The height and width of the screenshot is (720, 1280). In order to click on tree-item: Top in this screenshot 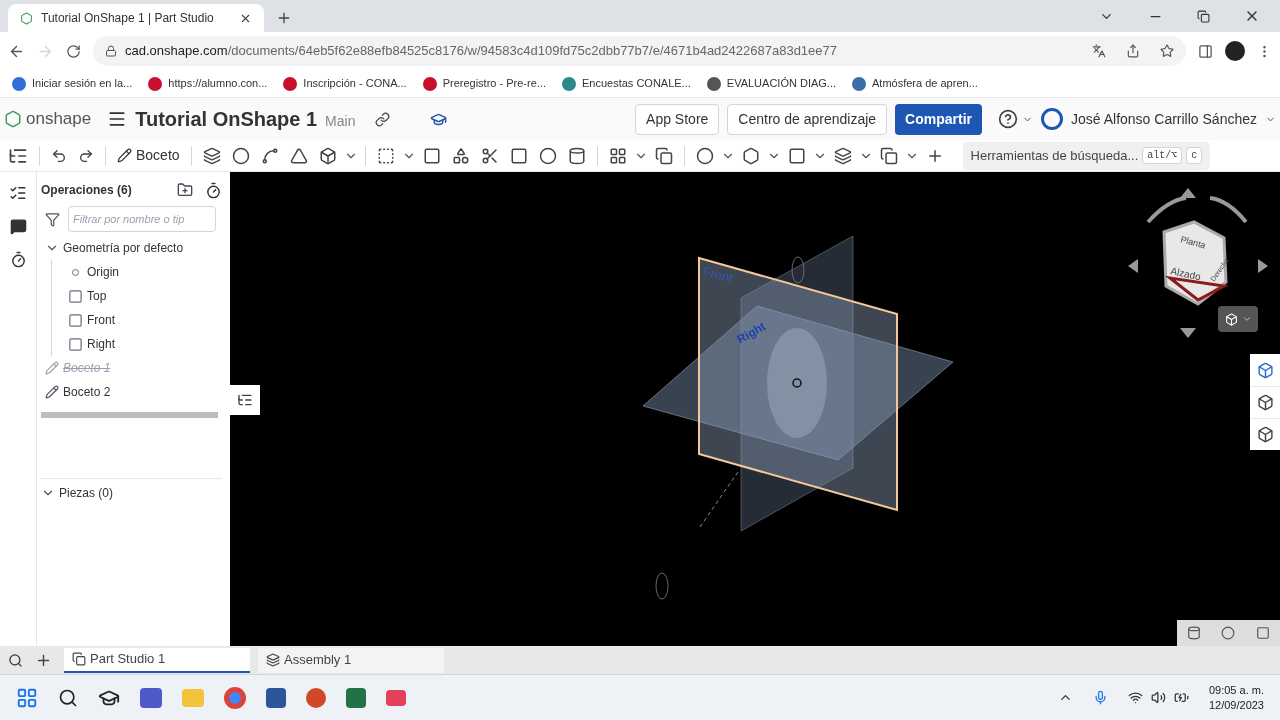, I will do `click(97, 296)`.